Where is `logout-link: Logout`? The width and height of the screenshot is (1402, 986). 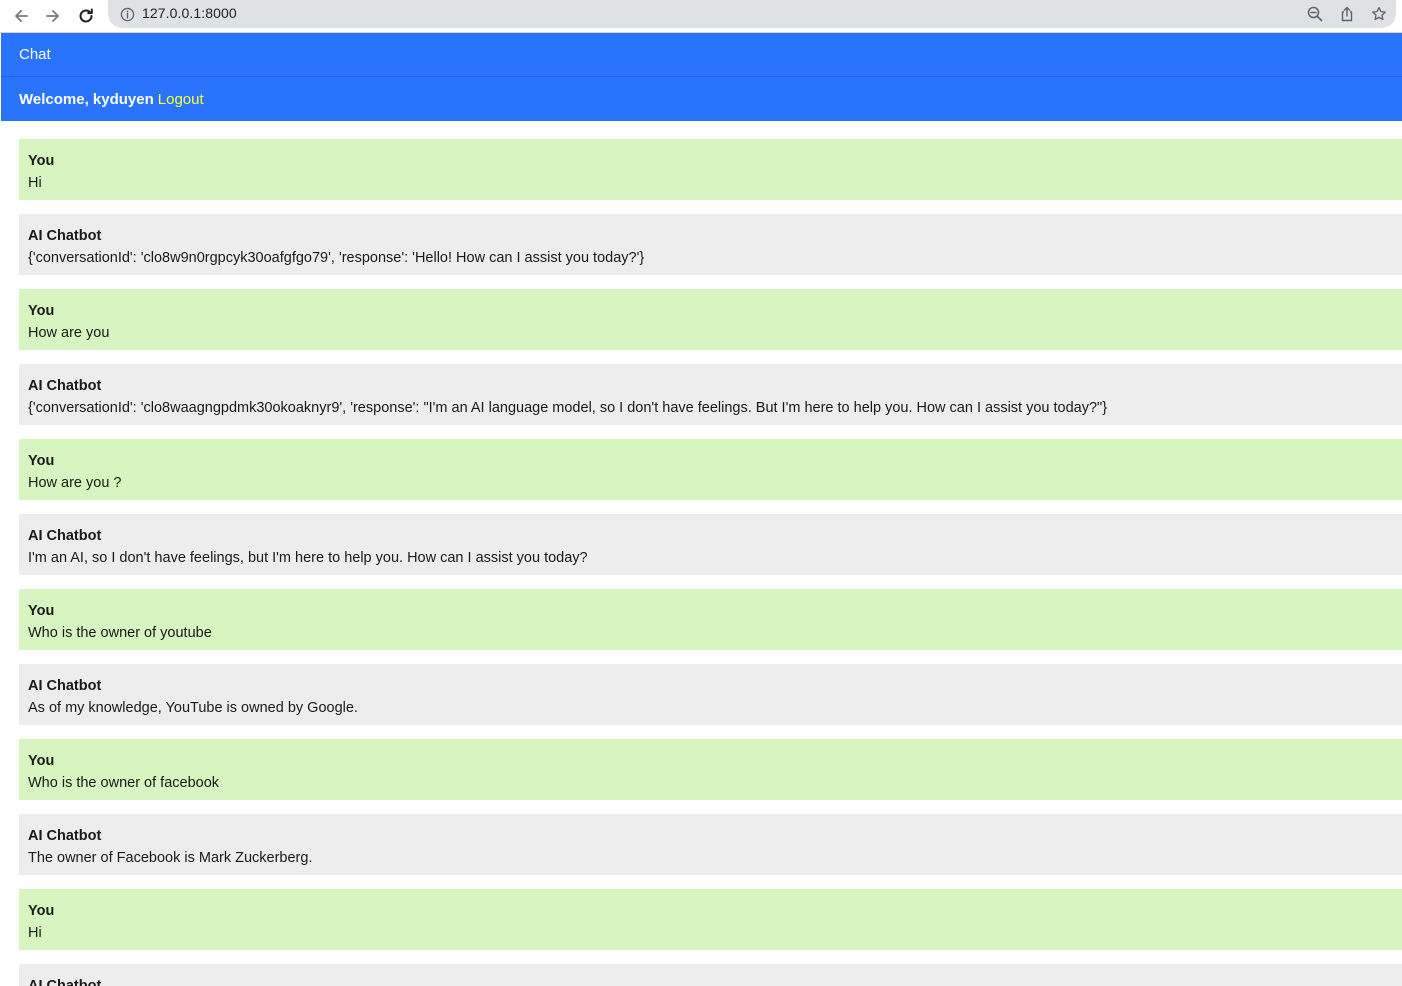 logout-link: Logout is located at coordinates (181, 99).